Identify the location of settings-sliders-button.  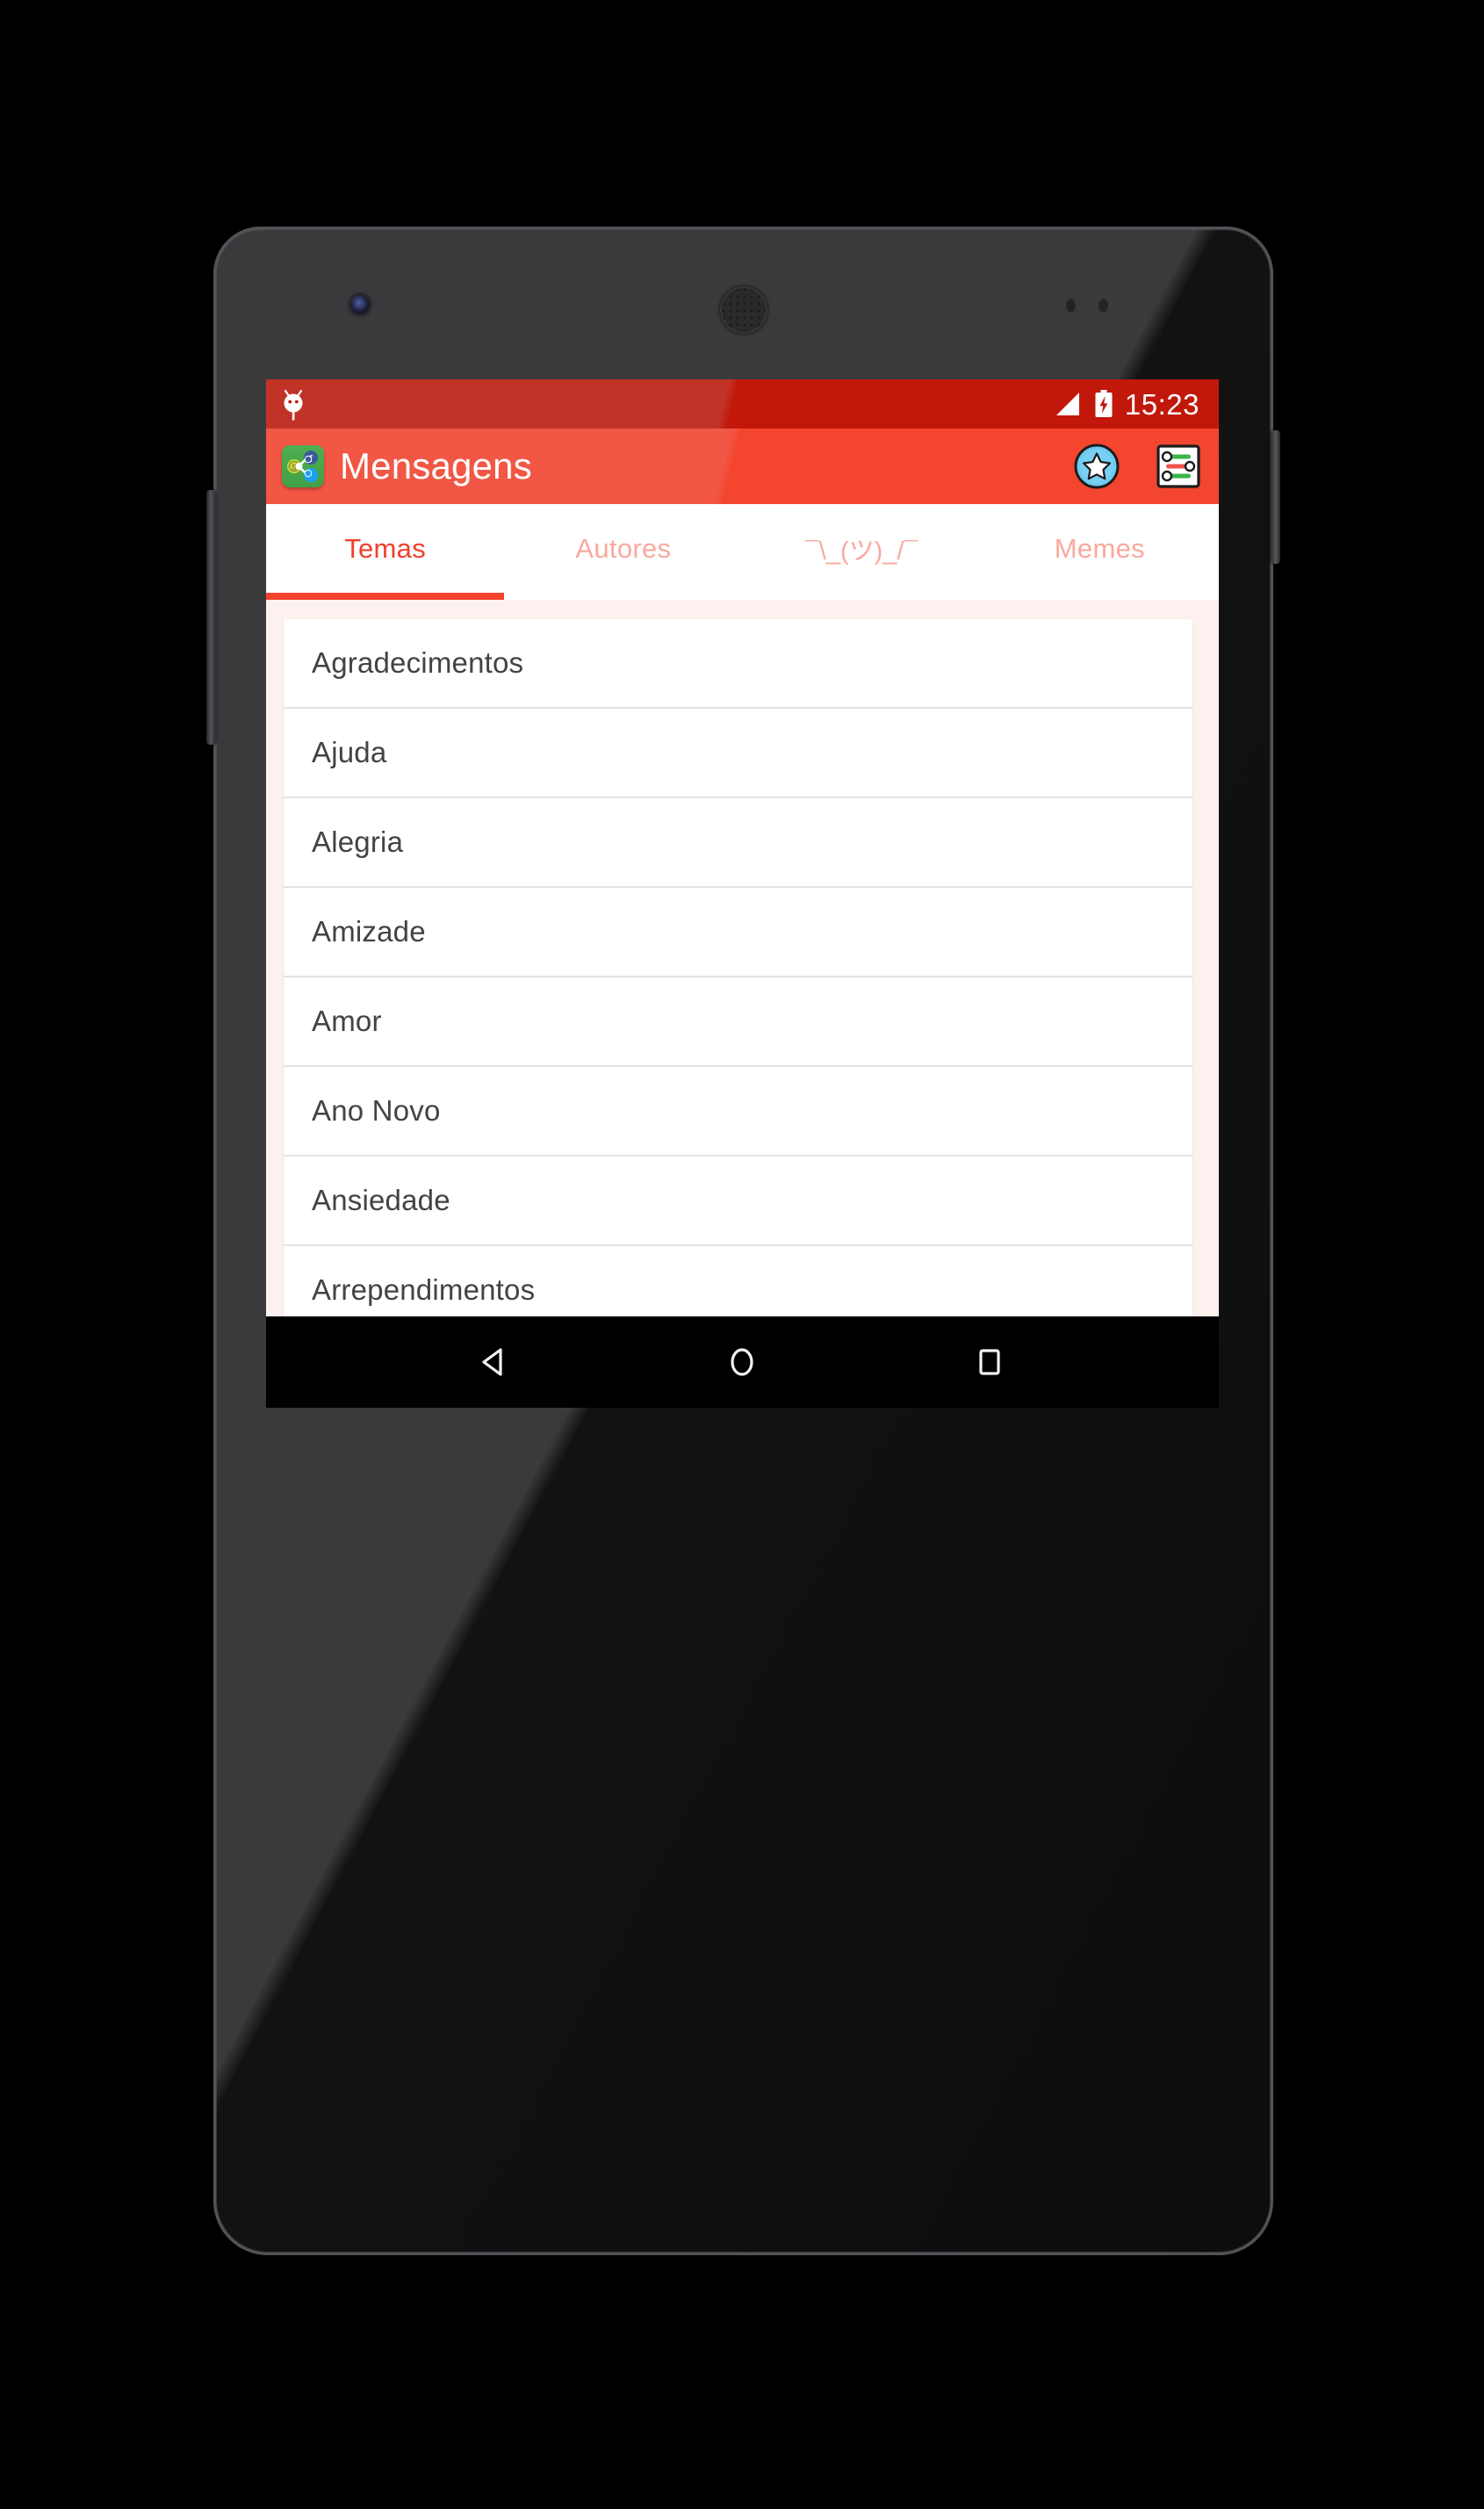
(1178, 466).